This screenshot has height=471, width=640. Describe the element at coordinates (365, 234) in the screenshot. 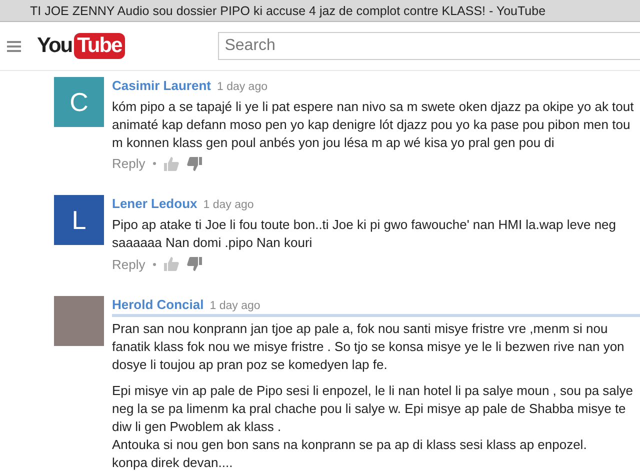

I see `comment-text: Pipo ap atake ti Joe li fou toute bon..ti Joe ki pi gwo fawouche' nan HMI la.wap leve neg saaaaaa Nan domi .pipo Nan kouri` at that location.